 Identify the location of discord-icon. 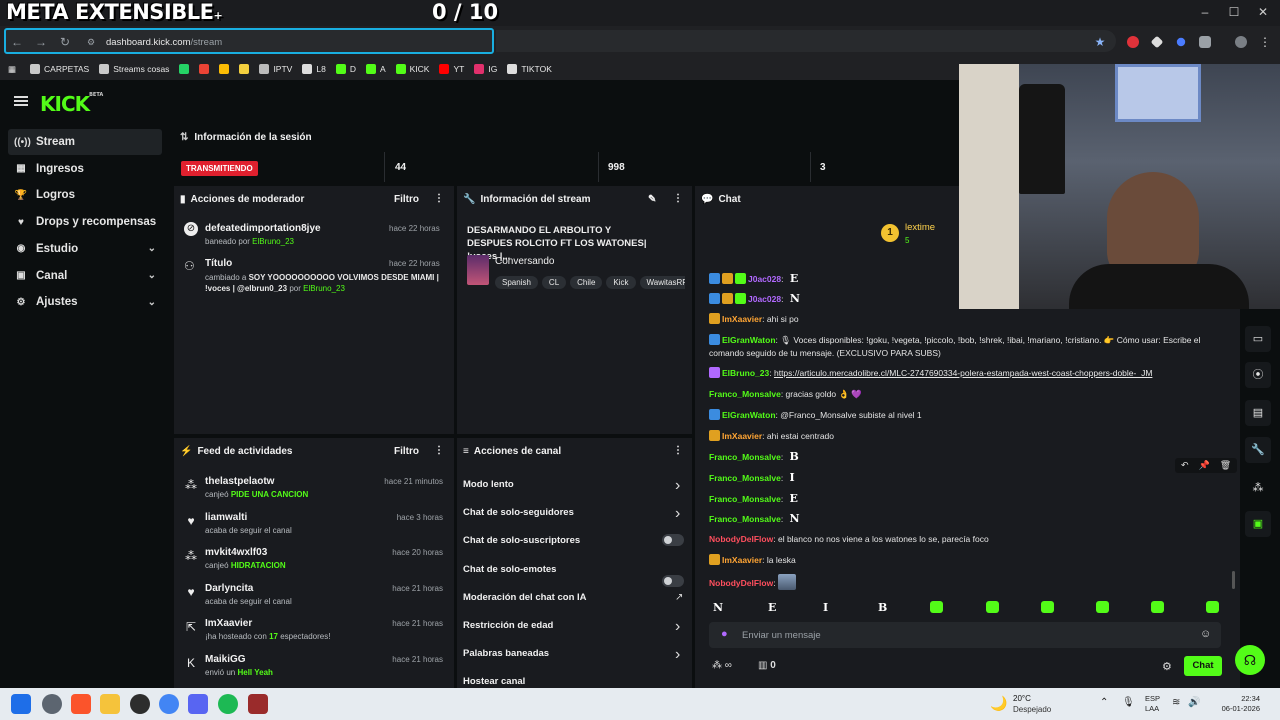
(198, 704).